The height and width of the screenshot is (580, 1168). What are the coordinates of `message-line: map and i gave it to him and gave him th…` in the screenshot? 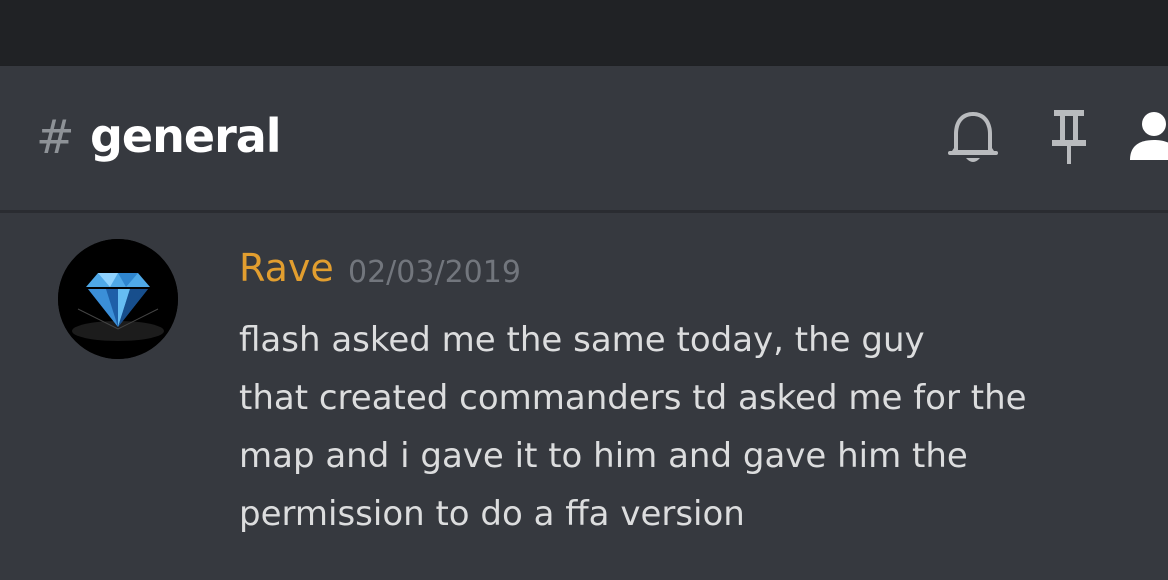 It's located at (603, 456).